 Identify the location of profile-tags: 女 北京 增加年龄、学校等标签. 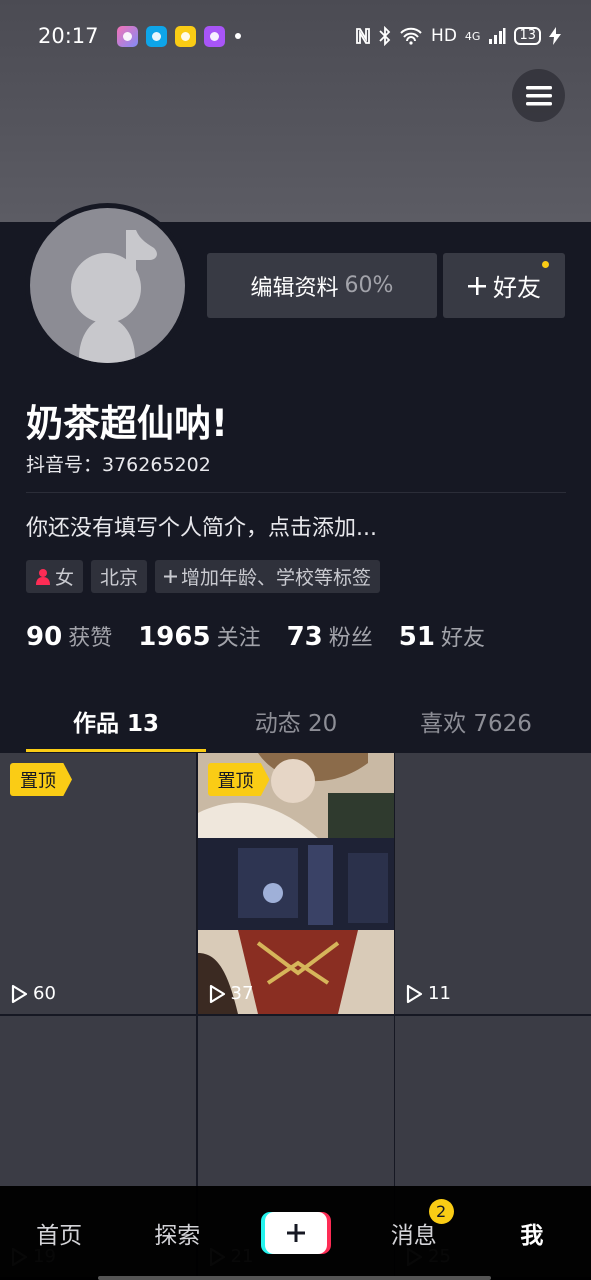
(203, 576).